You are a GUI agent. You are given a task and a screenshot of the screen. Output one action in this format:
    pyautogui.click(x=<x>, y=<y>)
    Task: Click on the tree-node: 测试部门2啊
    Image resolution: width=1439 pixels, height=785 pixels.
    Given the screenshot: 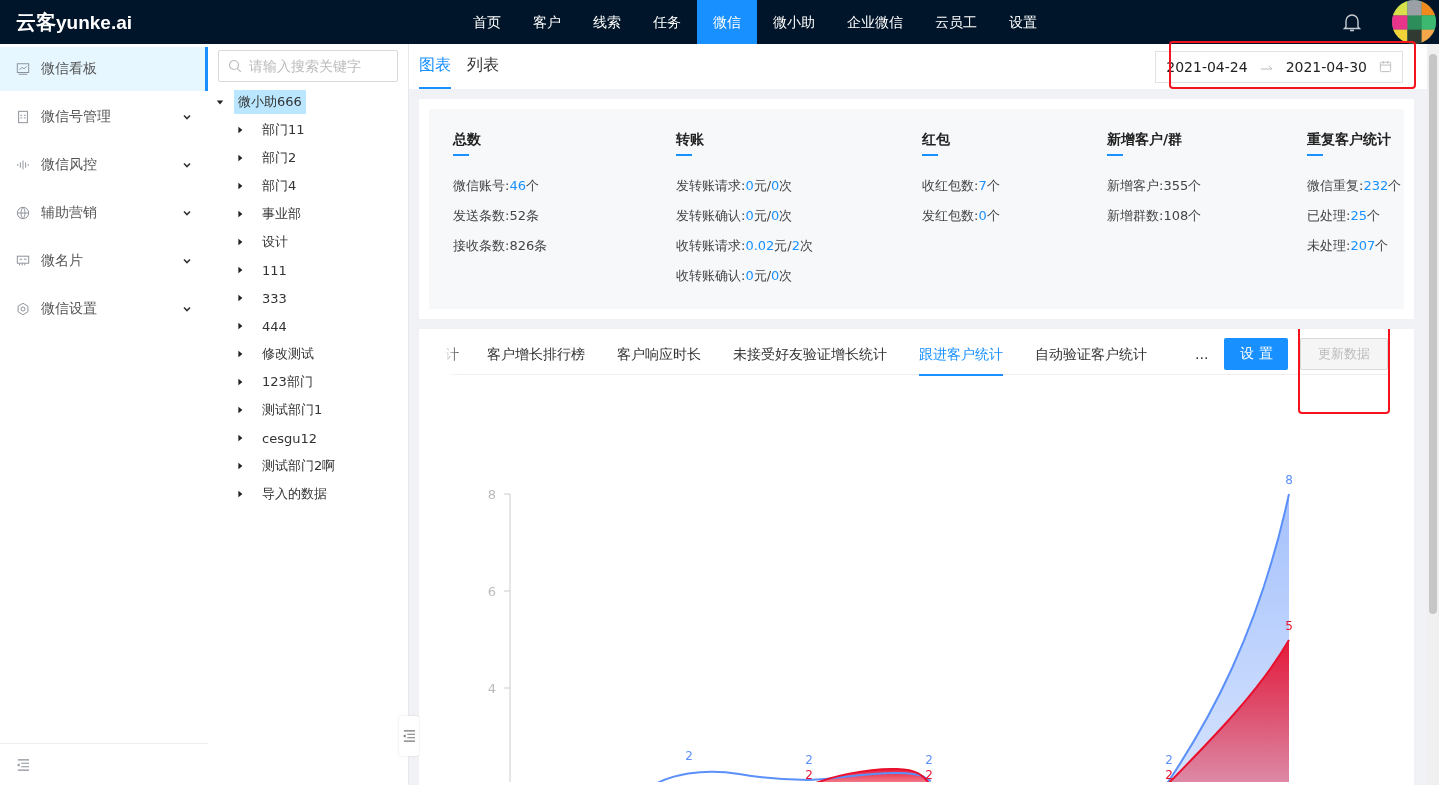 What is the action you would take?
    pyautogui.click(x=299, y=466)
    